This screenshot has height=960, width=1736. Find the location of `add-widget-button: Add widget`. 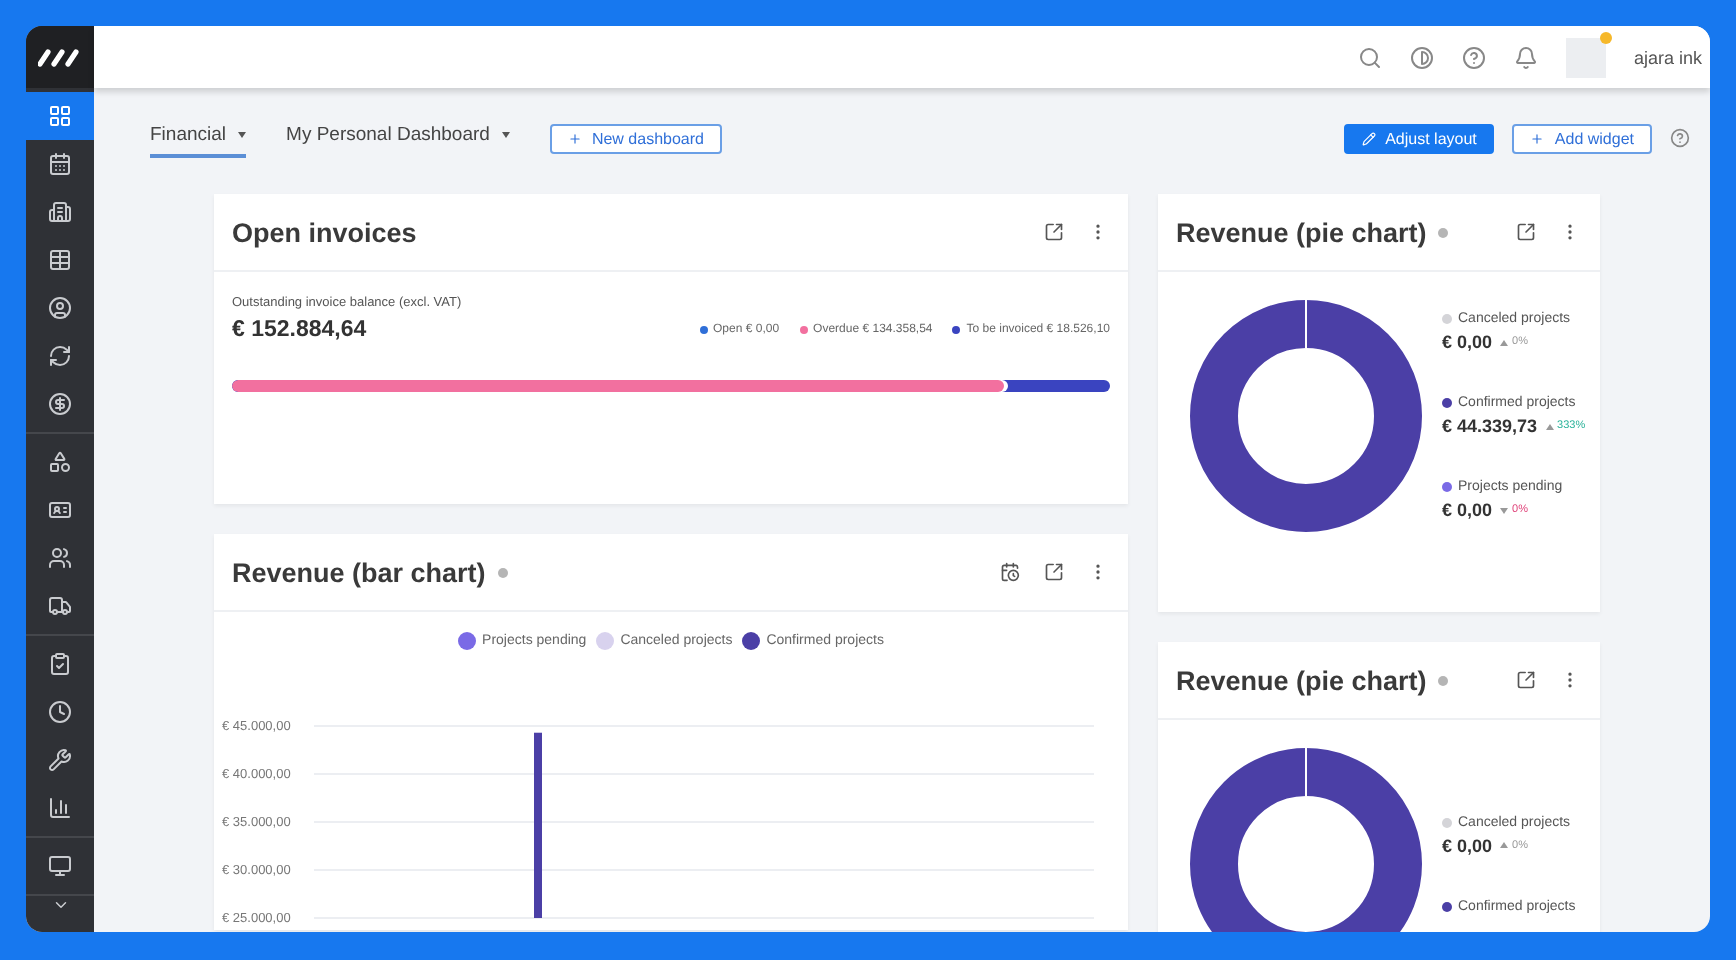

add-widget-button: Add widget is located at coordinates (1582, 138).